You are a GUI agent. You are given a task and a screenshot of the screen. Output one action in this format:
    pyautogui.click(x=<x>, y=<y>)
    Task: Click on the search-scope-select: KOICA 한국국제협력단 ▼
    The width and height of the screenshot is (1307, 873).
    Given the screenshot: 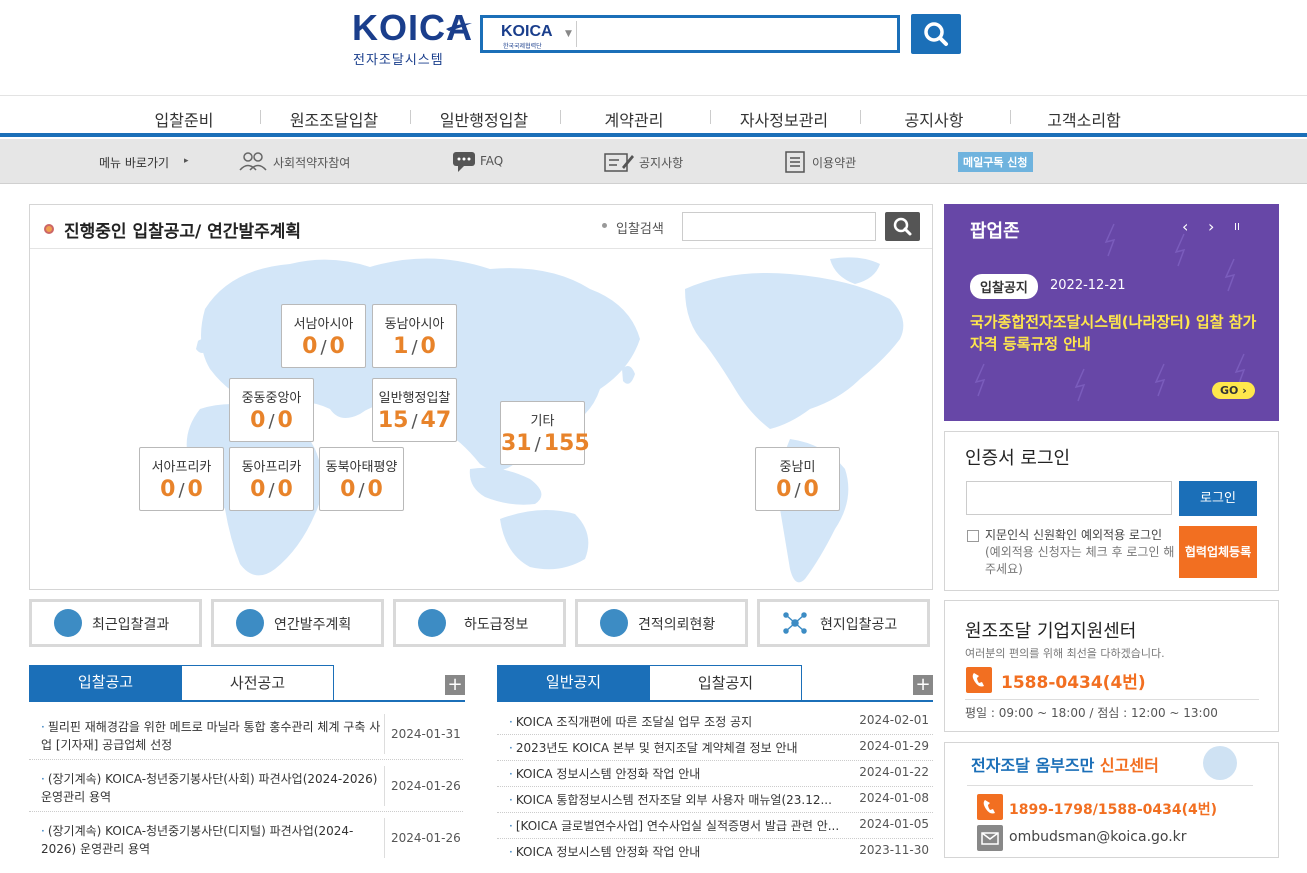 What is the action you would take?
    pyautogui.click(x=532, y=35)
    